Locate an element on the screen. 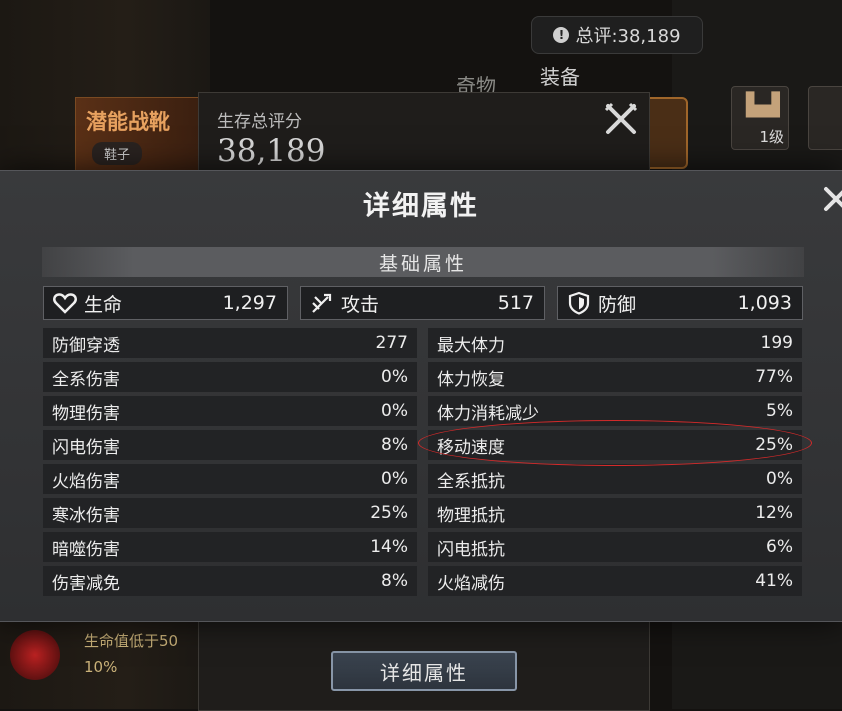 The height and width of the screenshot is (711, 842). close-icon is located at coordinates (621, 122).